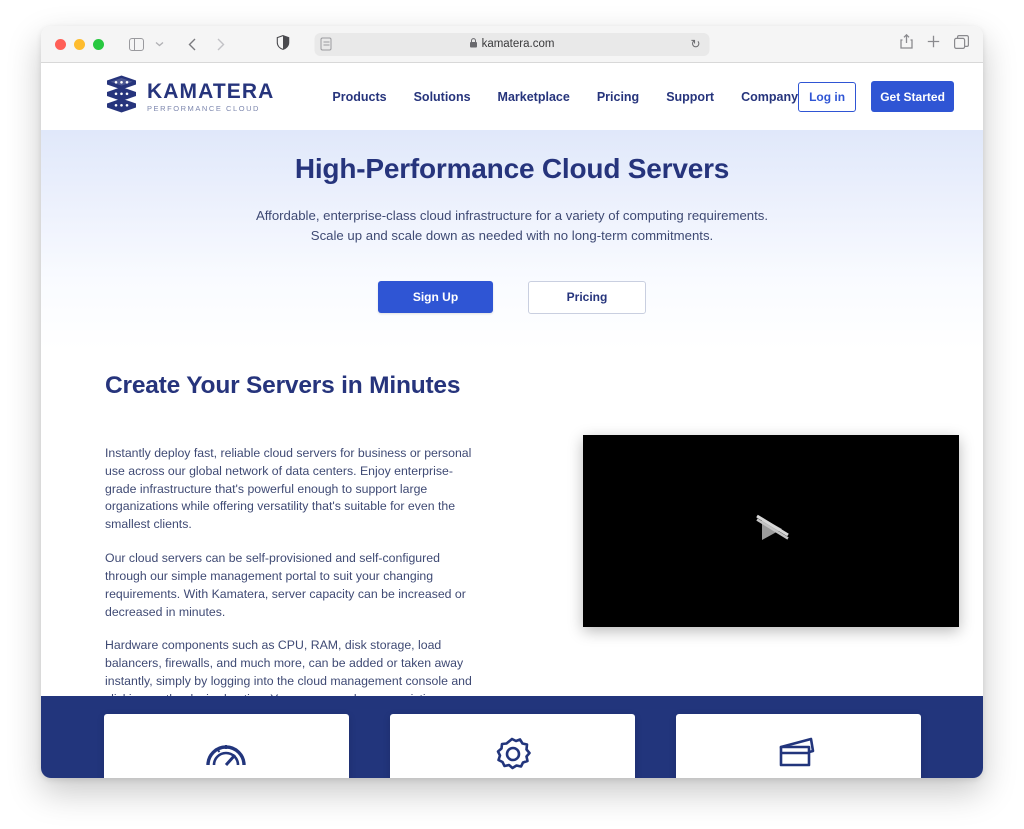 The width and height of the screenshot is (1024, 829). What do you see at coordinates (178, 44) in the screenshot?
I see `navigation-controls` at bounding box center [178, 44].